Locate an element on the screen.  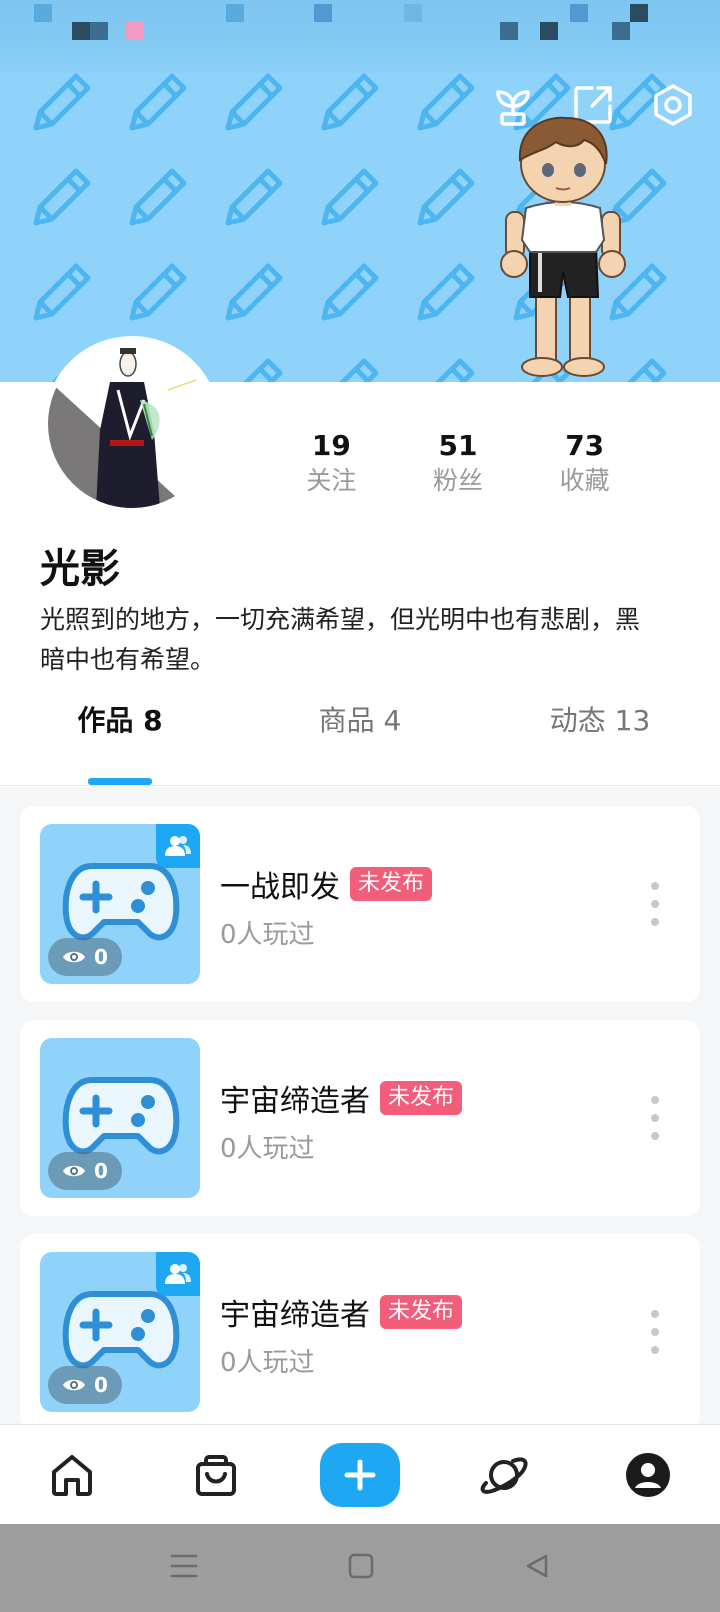
back-triangle-icon is located at coordinates (537, 1568).